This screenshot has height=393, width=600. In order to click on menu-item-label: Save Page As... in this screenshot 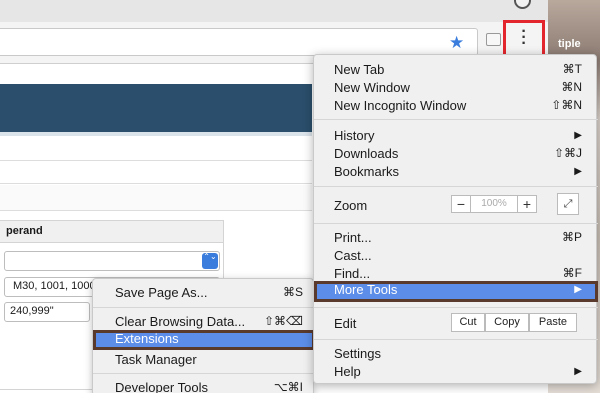, I will do `click(161, 292)`.